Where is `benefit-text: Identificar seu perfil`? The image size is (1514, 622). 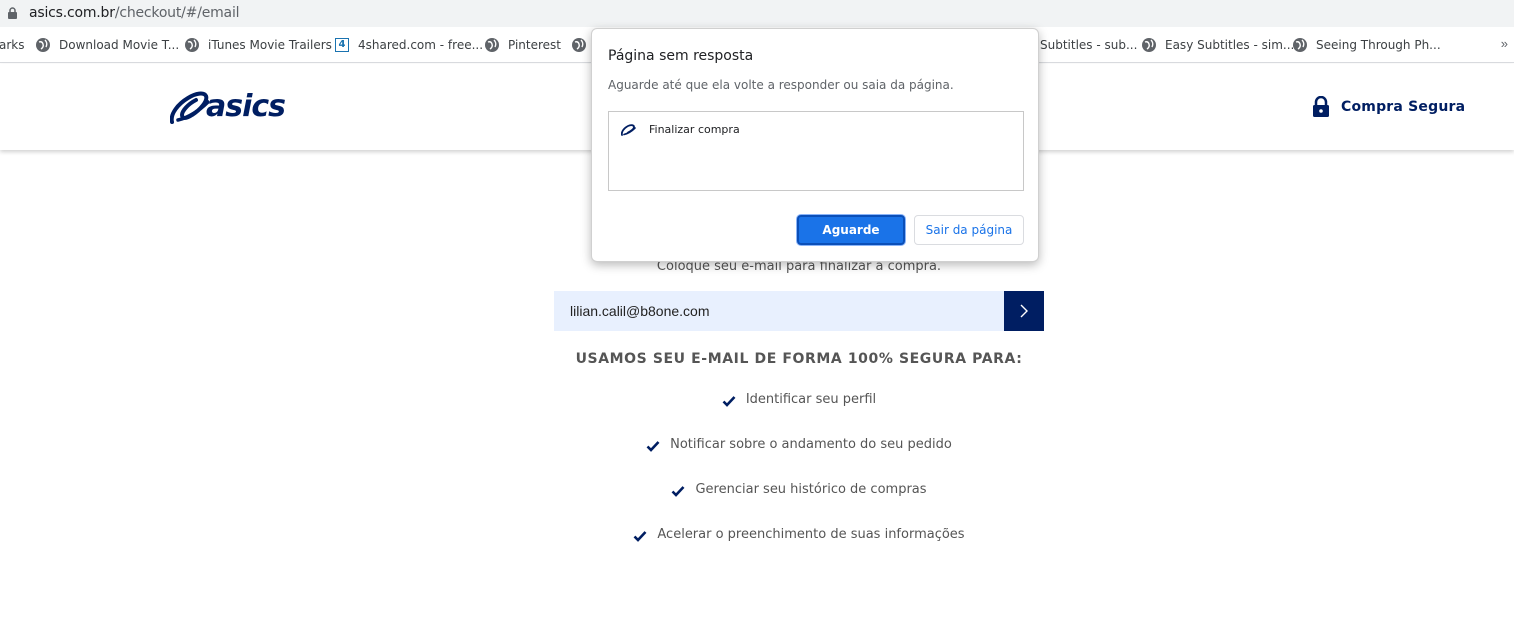
benefit-text: Identificar seu perfil is located at coordinates (811, 399).